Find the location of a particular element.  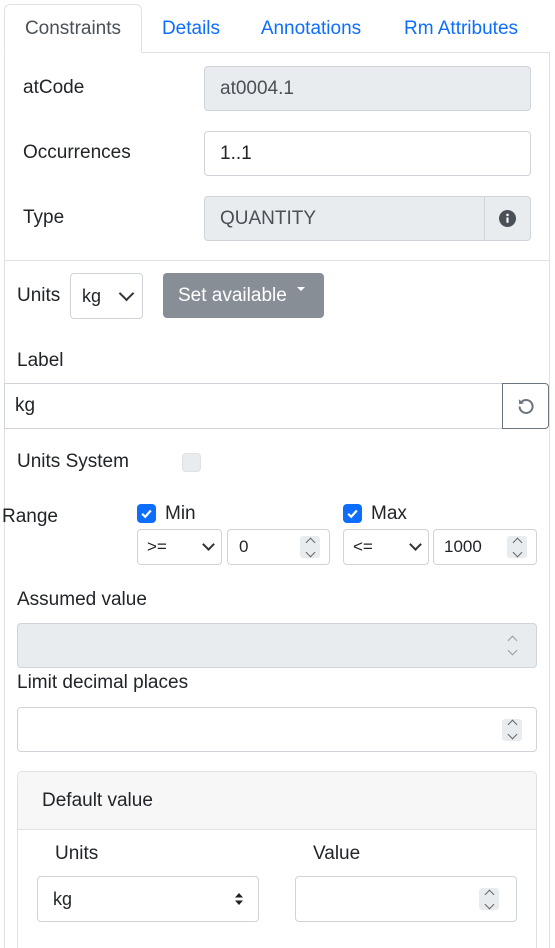

tab-constraints: Constraints is located at coordinates (73, 28).